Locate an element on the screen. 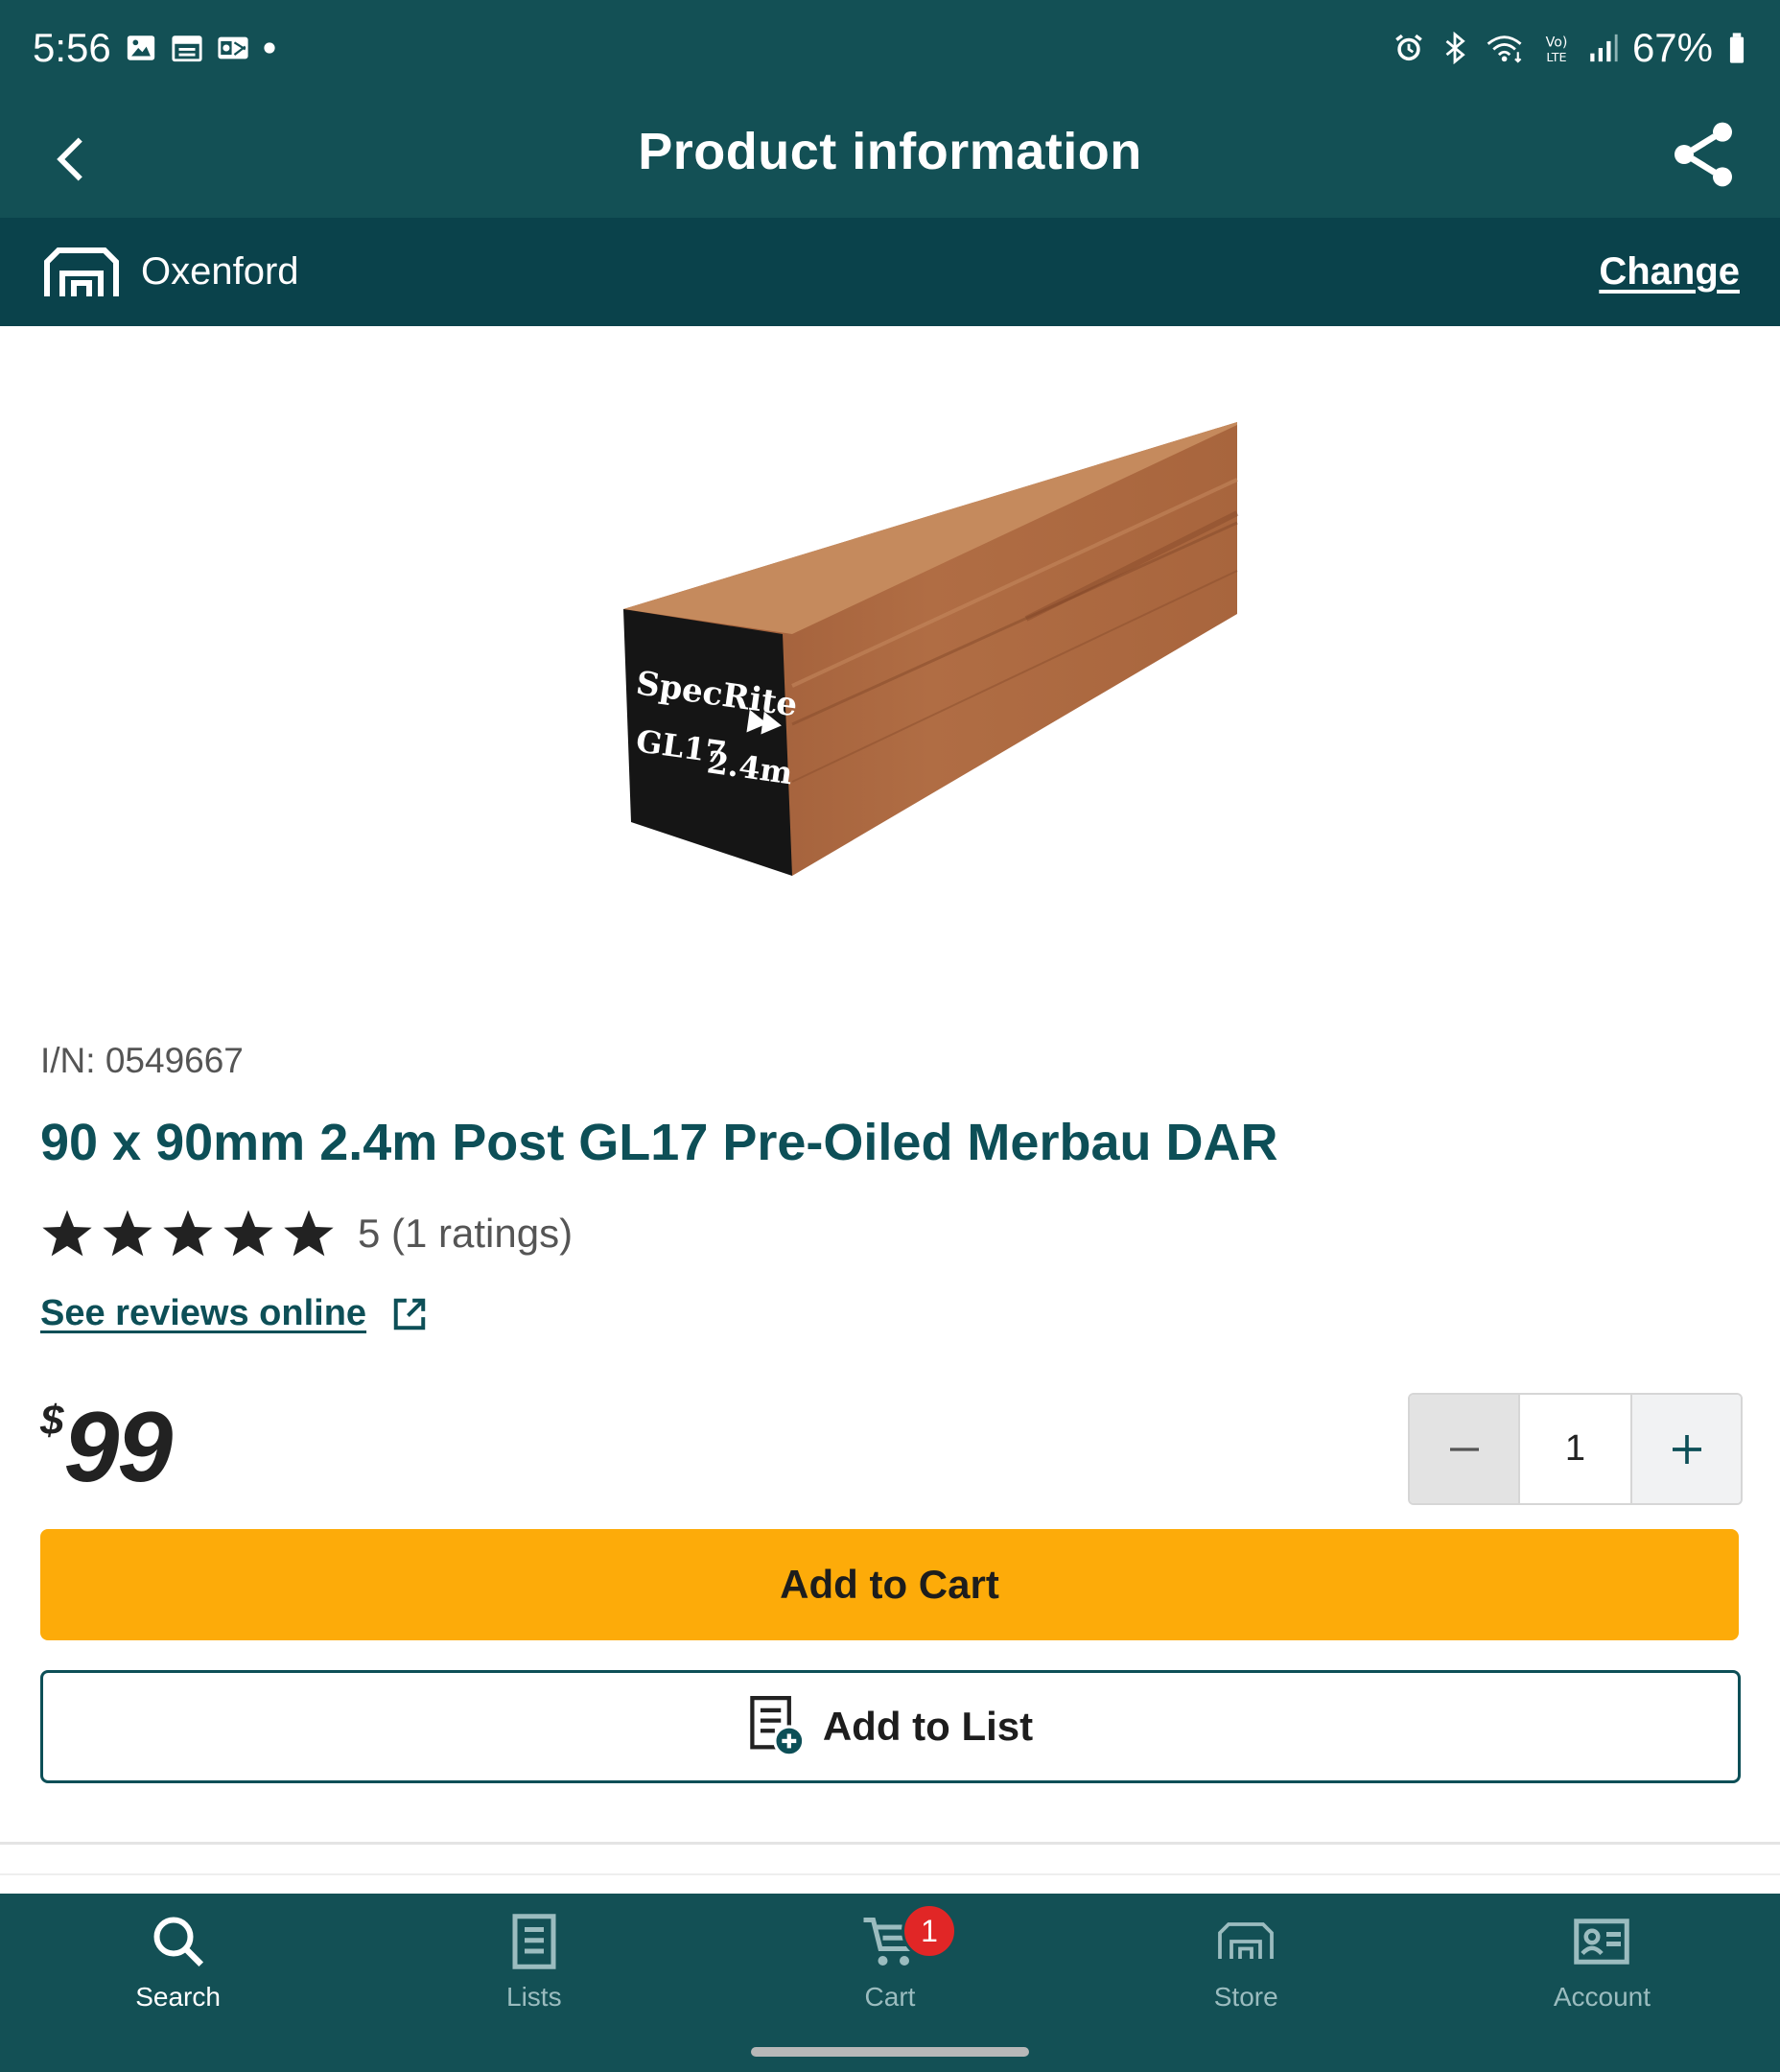 The image size is (1780, 2072). quantity-value: 1 is located at coordinates (1575, 1449).